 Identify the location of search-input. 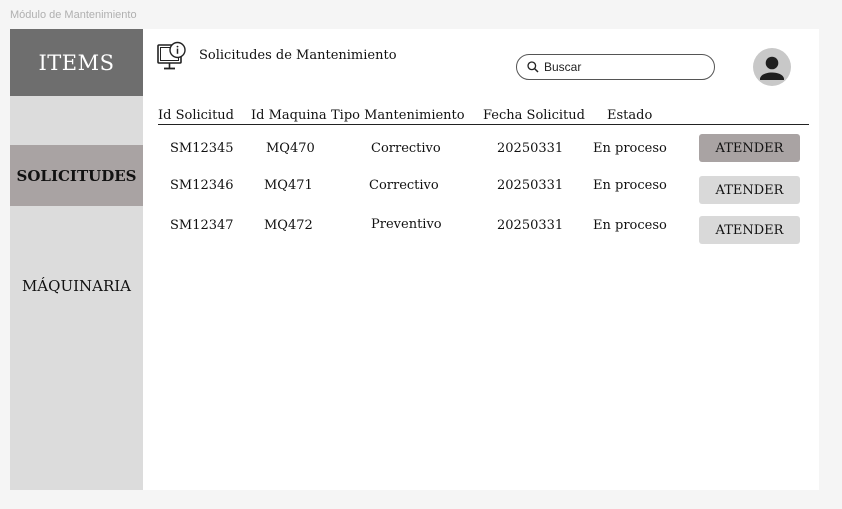
(624, 67).